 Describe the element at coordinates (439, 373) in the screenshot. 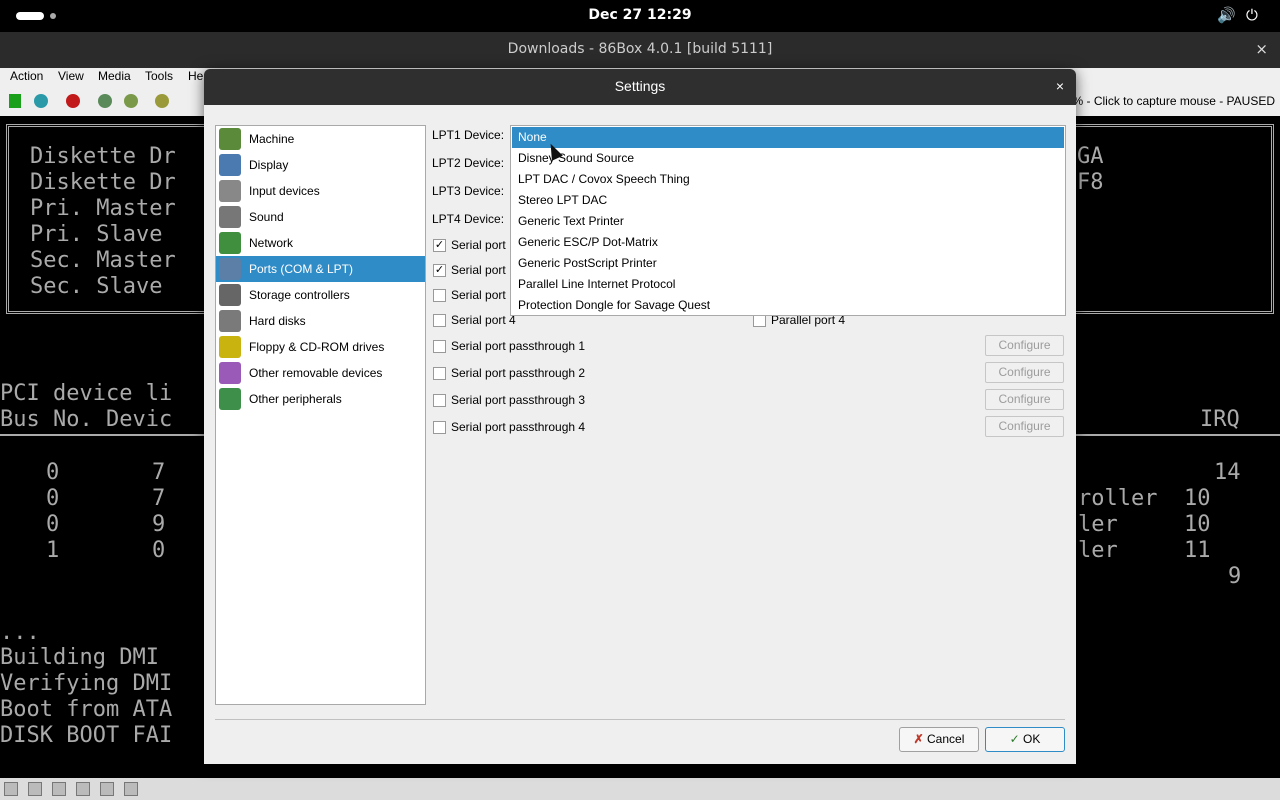

I see `passthrough-2-checkbox` at that location.